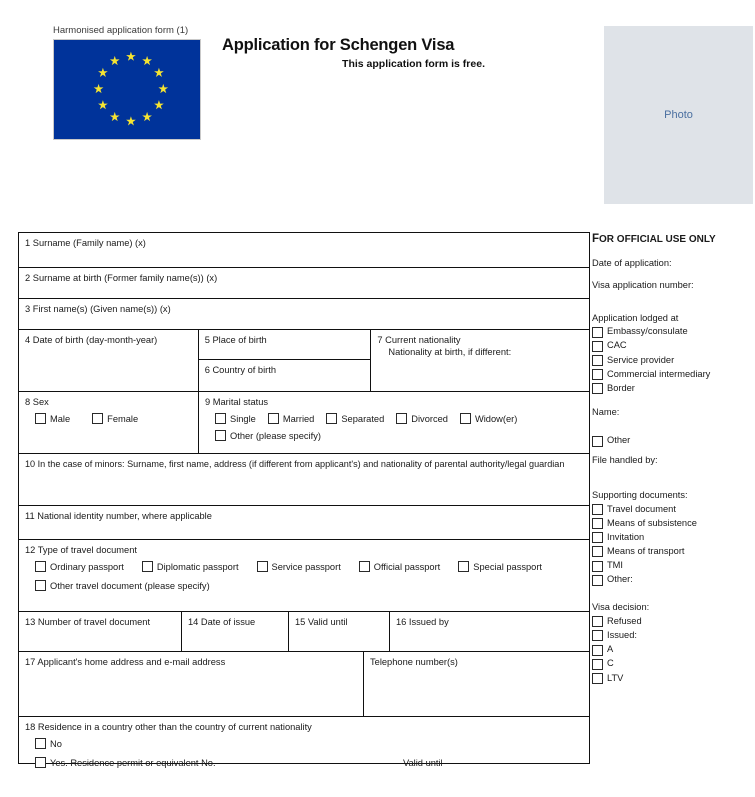 The height and width of the screenshot is (797, 755). What do you see at coordinates (488, 419) in the screenshot?
I see `checkbox-marital-widow: Widow(er)` at bounding box center [488, 419].